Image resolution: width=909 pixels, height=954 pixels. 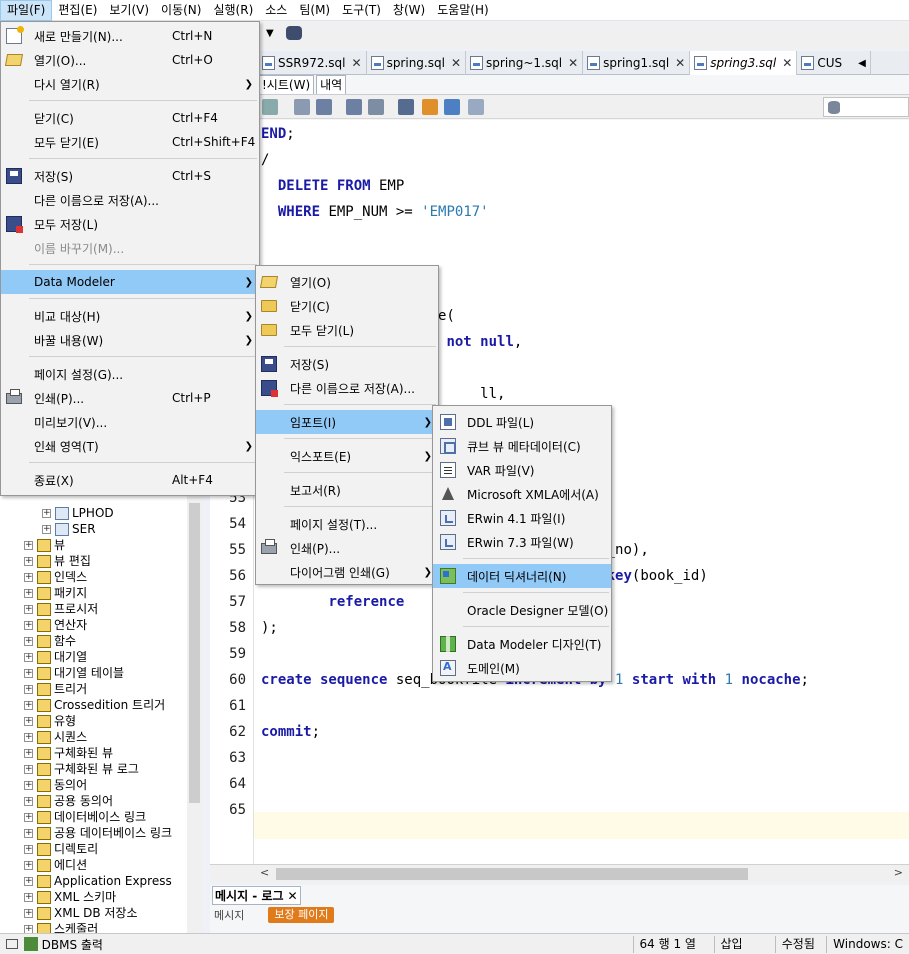 What do you see at coordinates (744, 63) in the screenshot?
I see `editor-tab: spring3.sql ✕` at bounding box center [744, 63].